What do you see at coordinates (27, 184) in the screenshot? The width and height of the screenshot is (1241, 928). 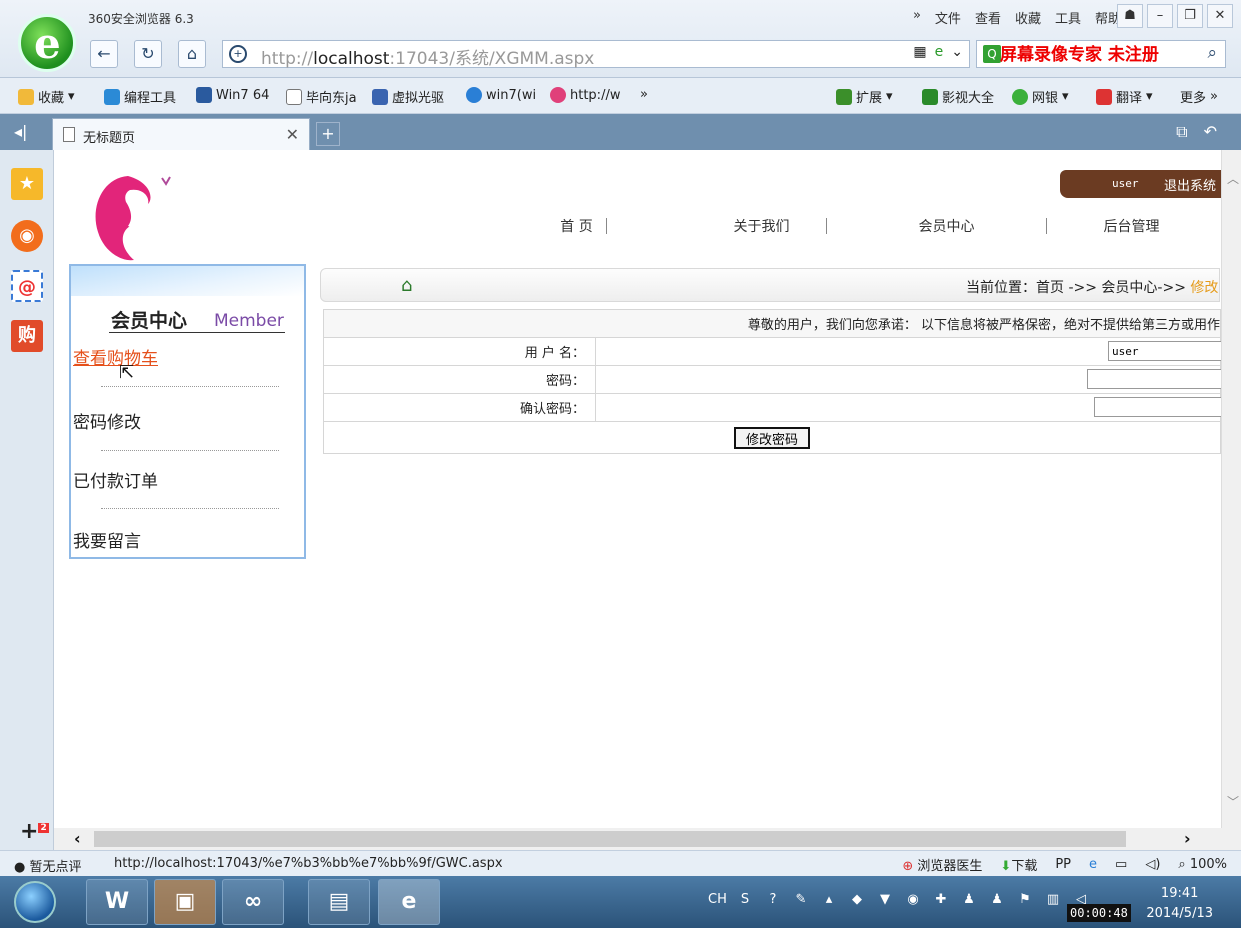 I see `star-icon: ★` at bounding box center [27, 184].